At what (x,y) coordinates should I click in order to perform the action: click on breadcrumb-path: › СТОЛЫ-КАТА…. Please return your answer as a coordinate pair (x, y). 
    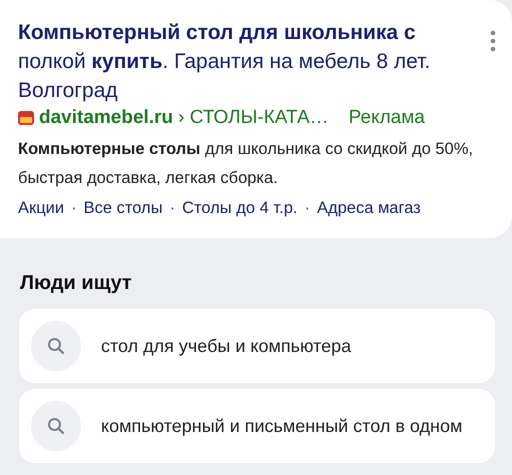
    Looking at the image, I should click on (253, 118).